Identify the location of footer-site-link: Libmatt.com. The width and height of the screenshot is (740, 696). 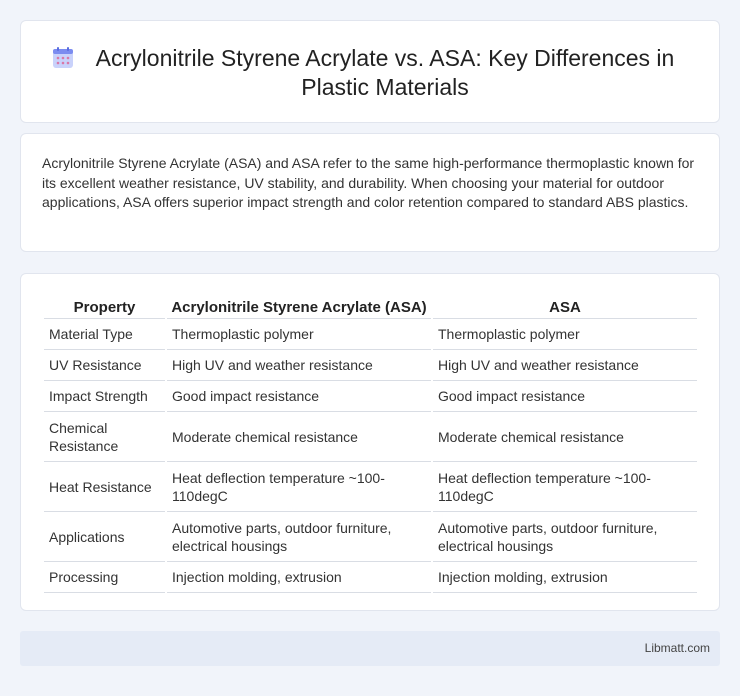
(677, 648).